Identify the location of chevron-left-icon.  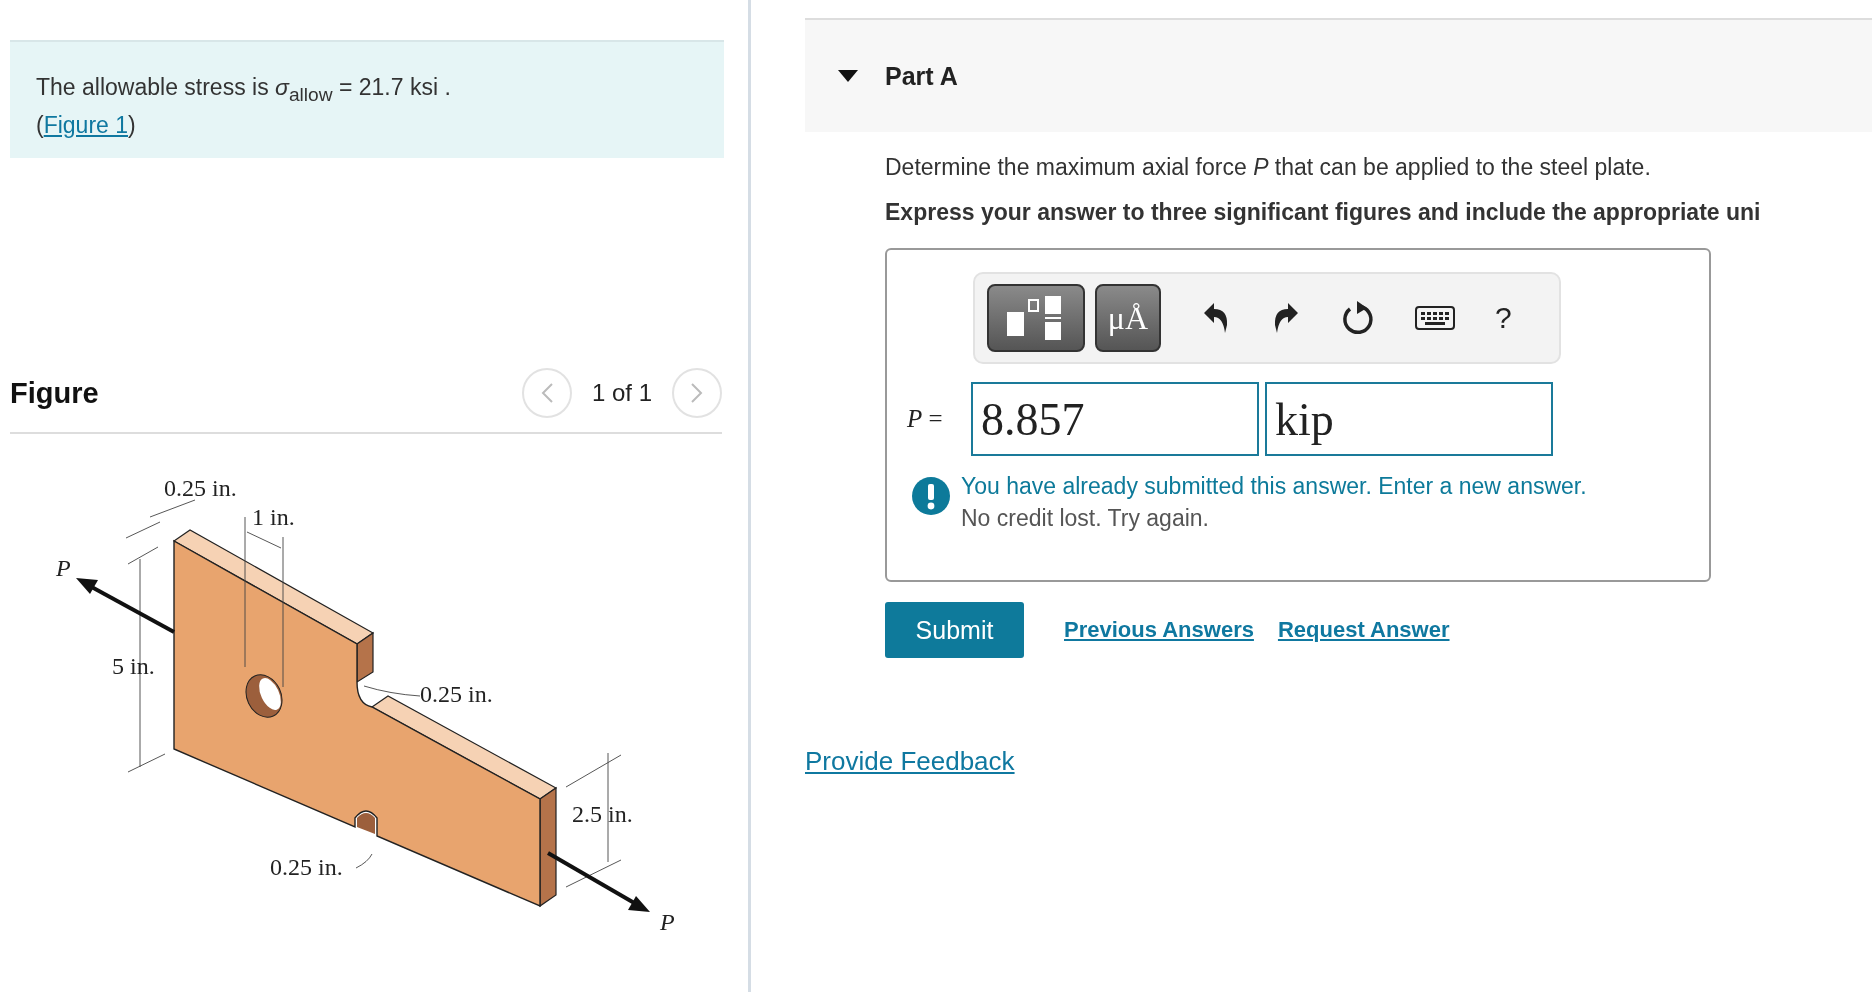
(546, 393).